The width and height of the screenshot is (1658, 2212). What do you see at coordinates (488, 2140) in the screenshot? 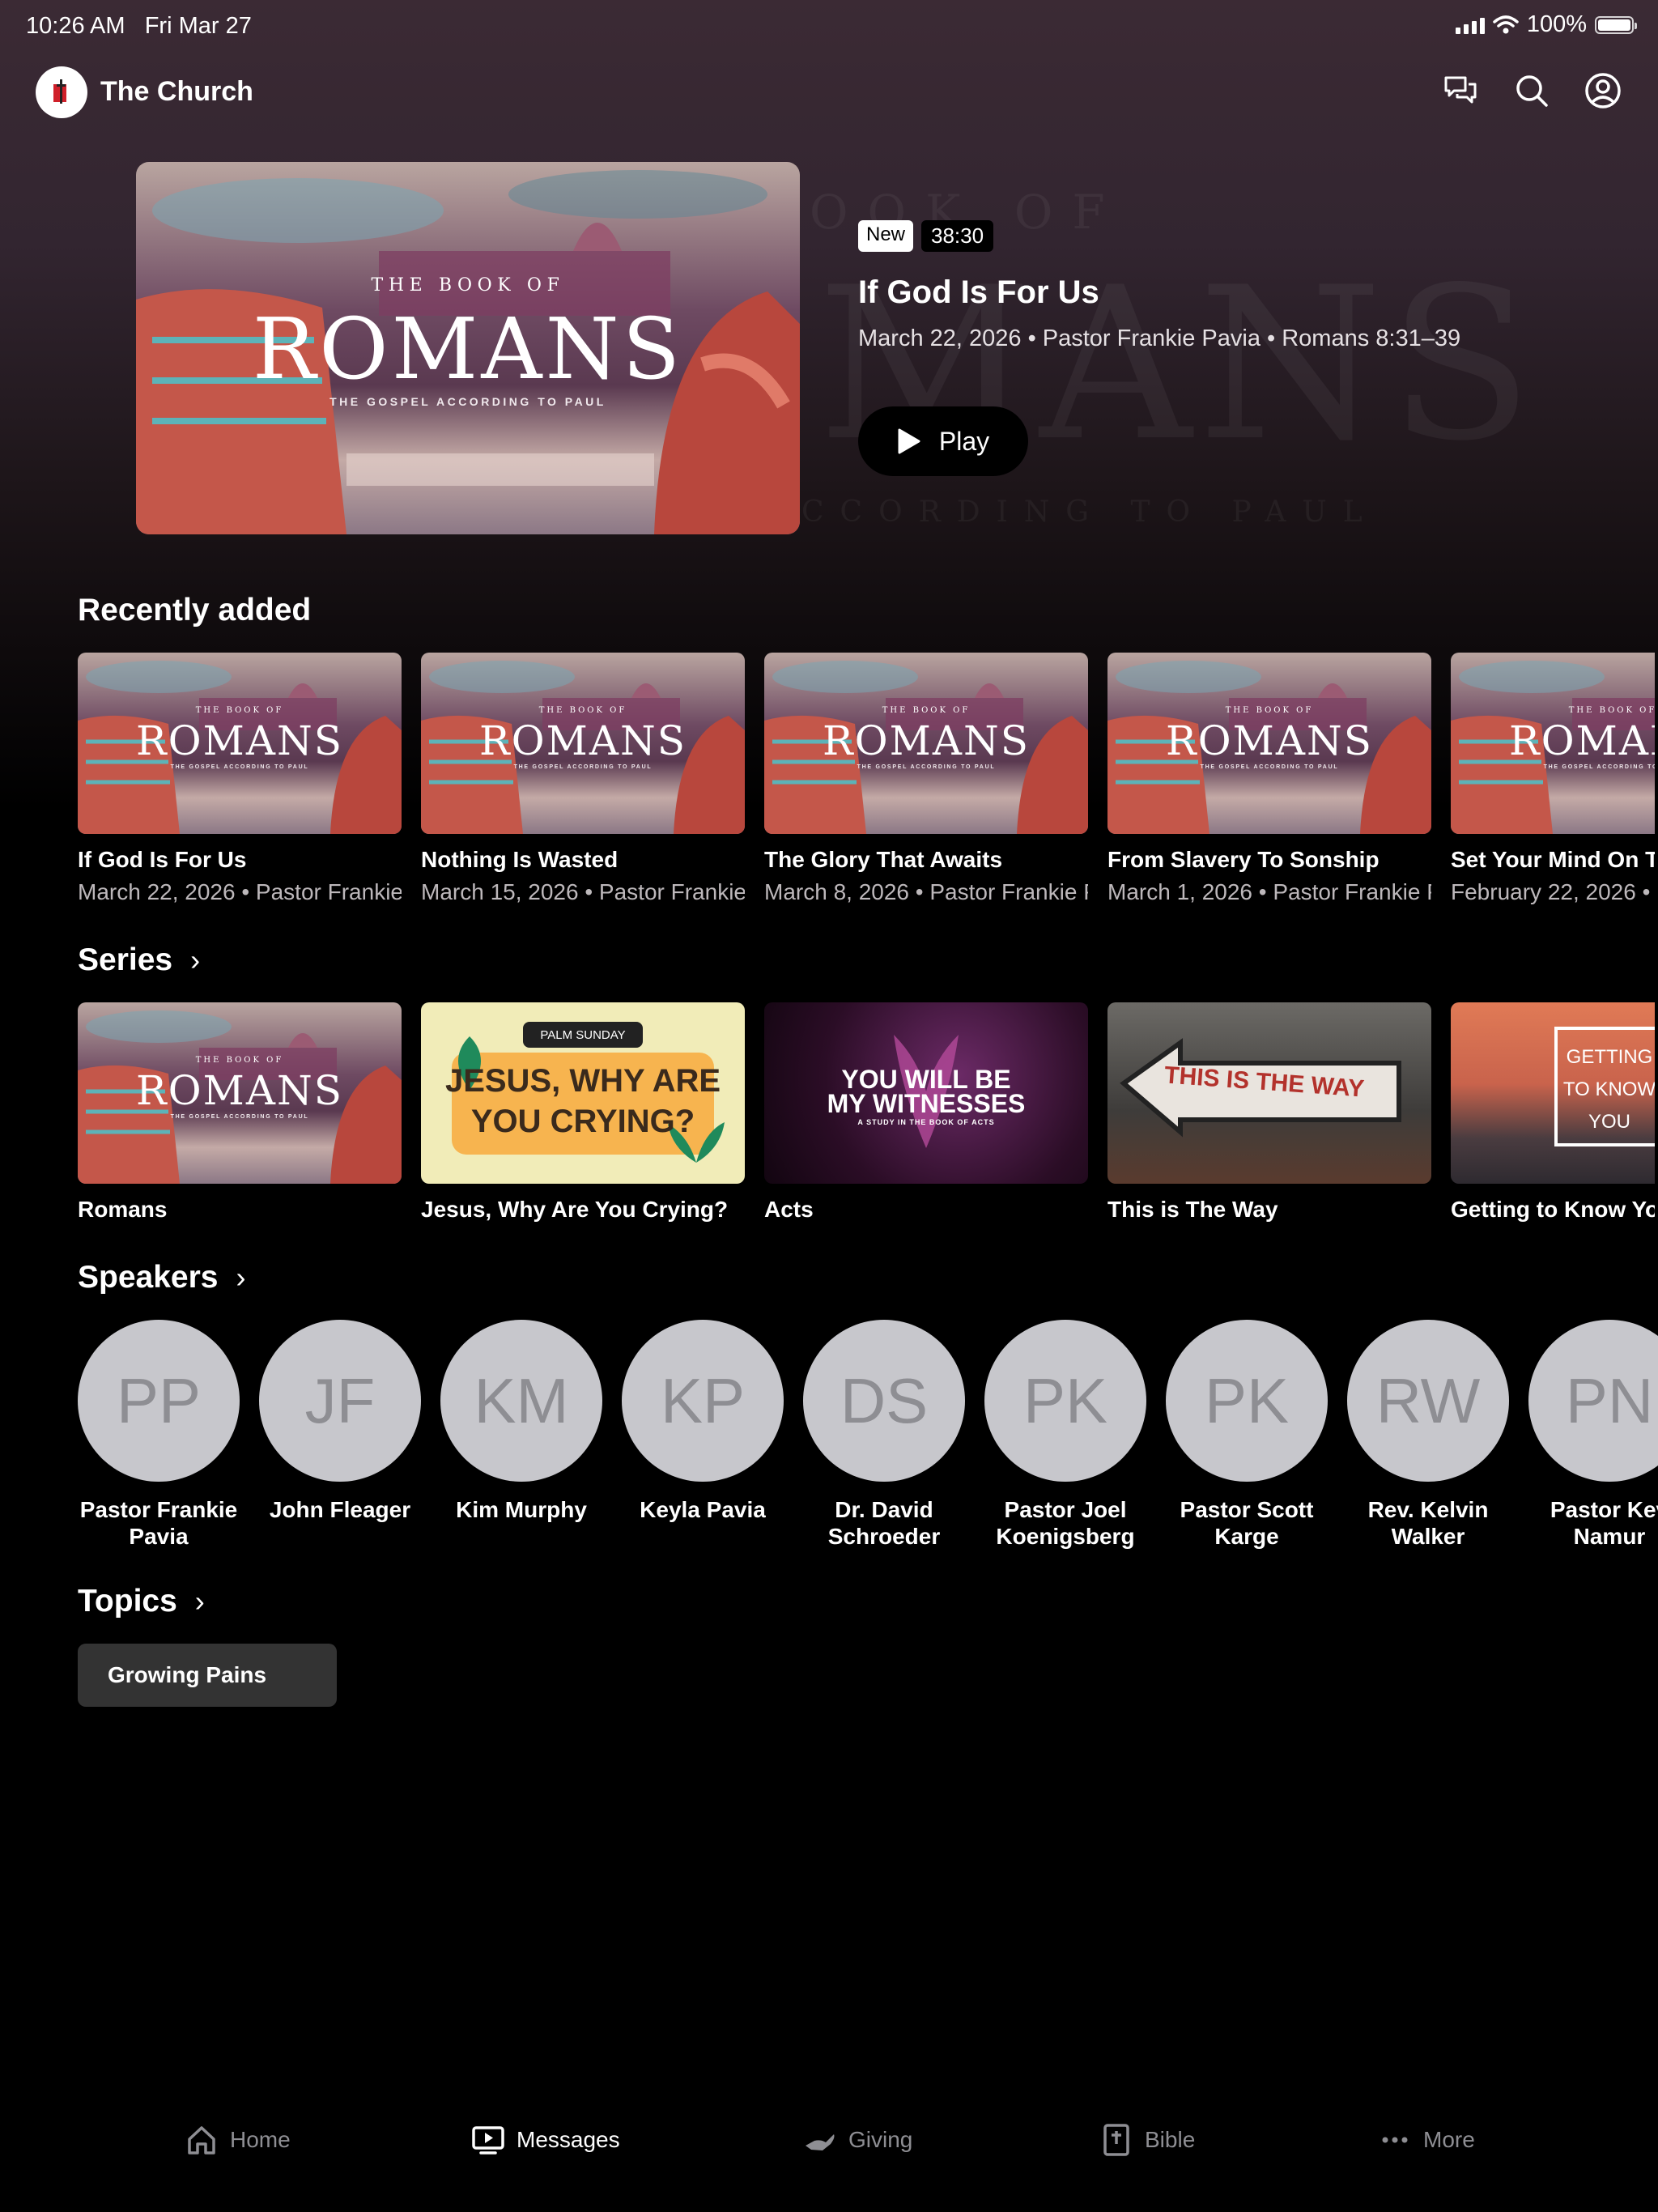
I see `tv-play-icon` at bounding box center [488, 2140].